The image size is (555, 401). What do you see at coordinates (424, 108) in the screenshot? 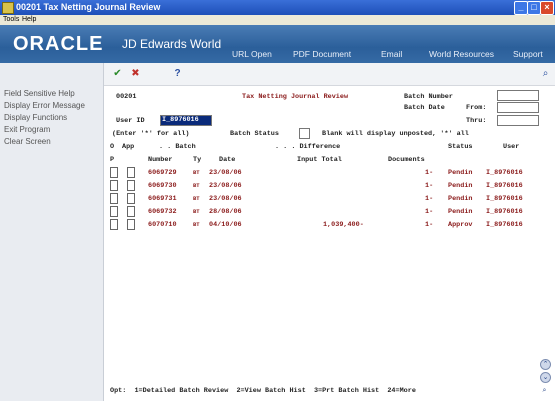
I see `batch-date-label: Batch Date` at bounding box center [424, 108].